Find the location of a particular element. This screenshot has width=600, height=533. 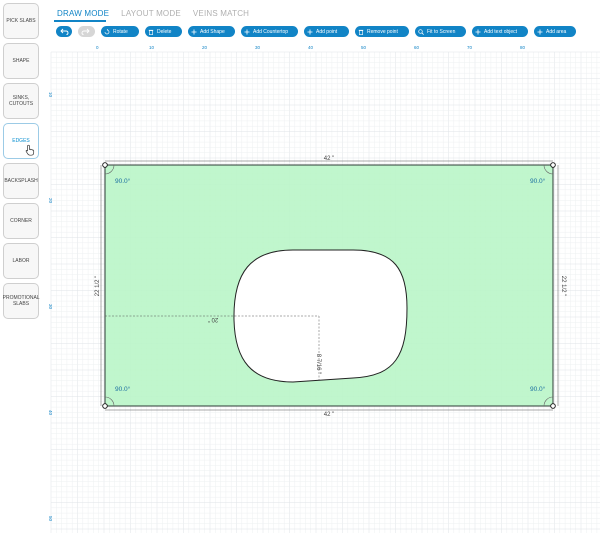

sidebar-item-label: PICK SLABS is located at coordinates (21, 21).